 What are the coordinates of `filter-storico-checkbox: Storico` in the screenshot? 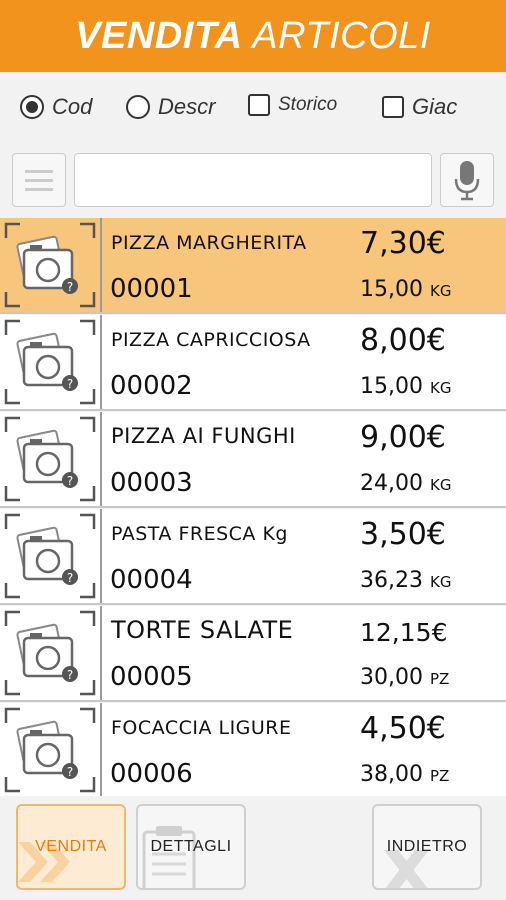 It's located at (292, 105).